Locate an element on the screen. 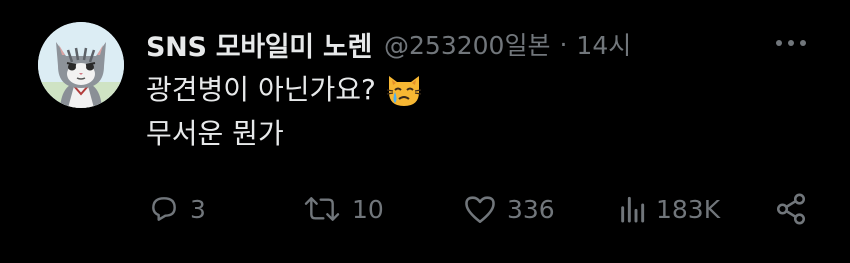 Image resolution: width=850 pixels, height=263 pixels. reply-count: 3 is located at coordinates (198, 209).